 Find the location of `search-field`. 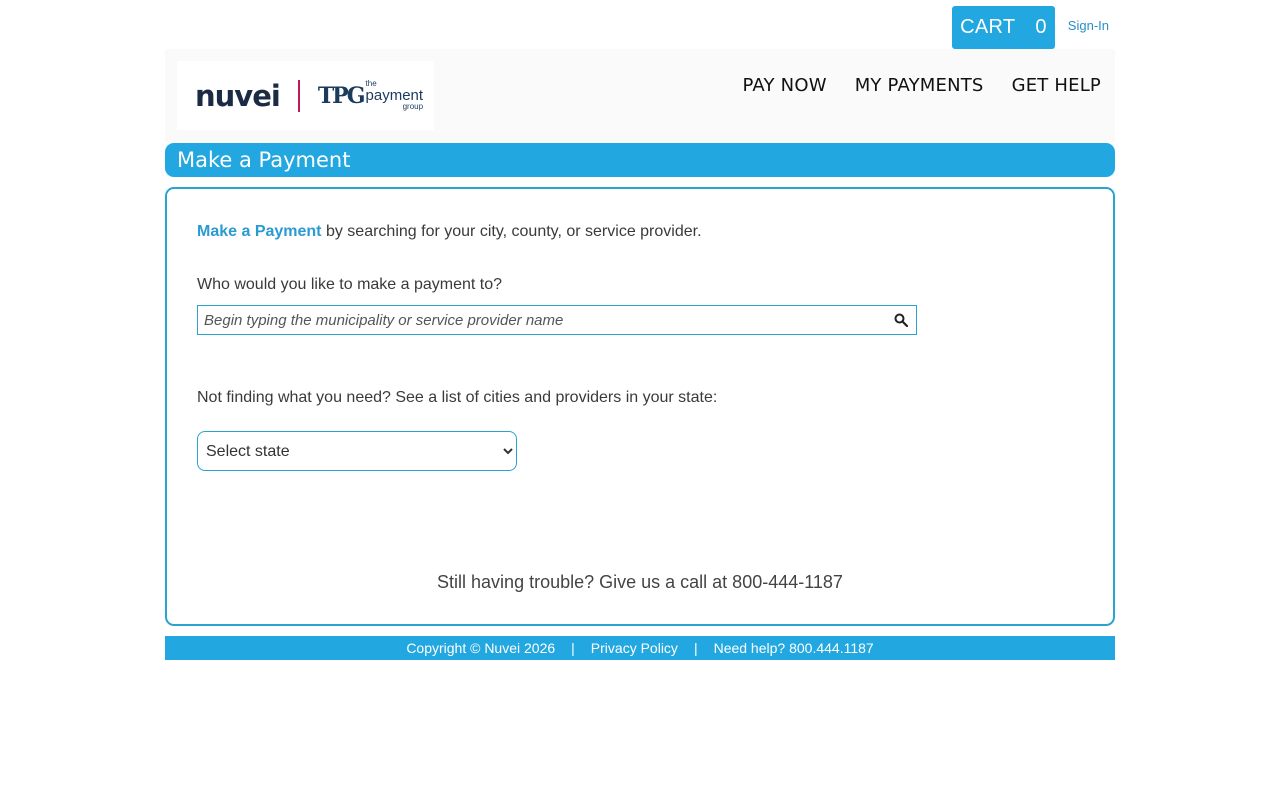

search-field is located at coordinates (557, 320).